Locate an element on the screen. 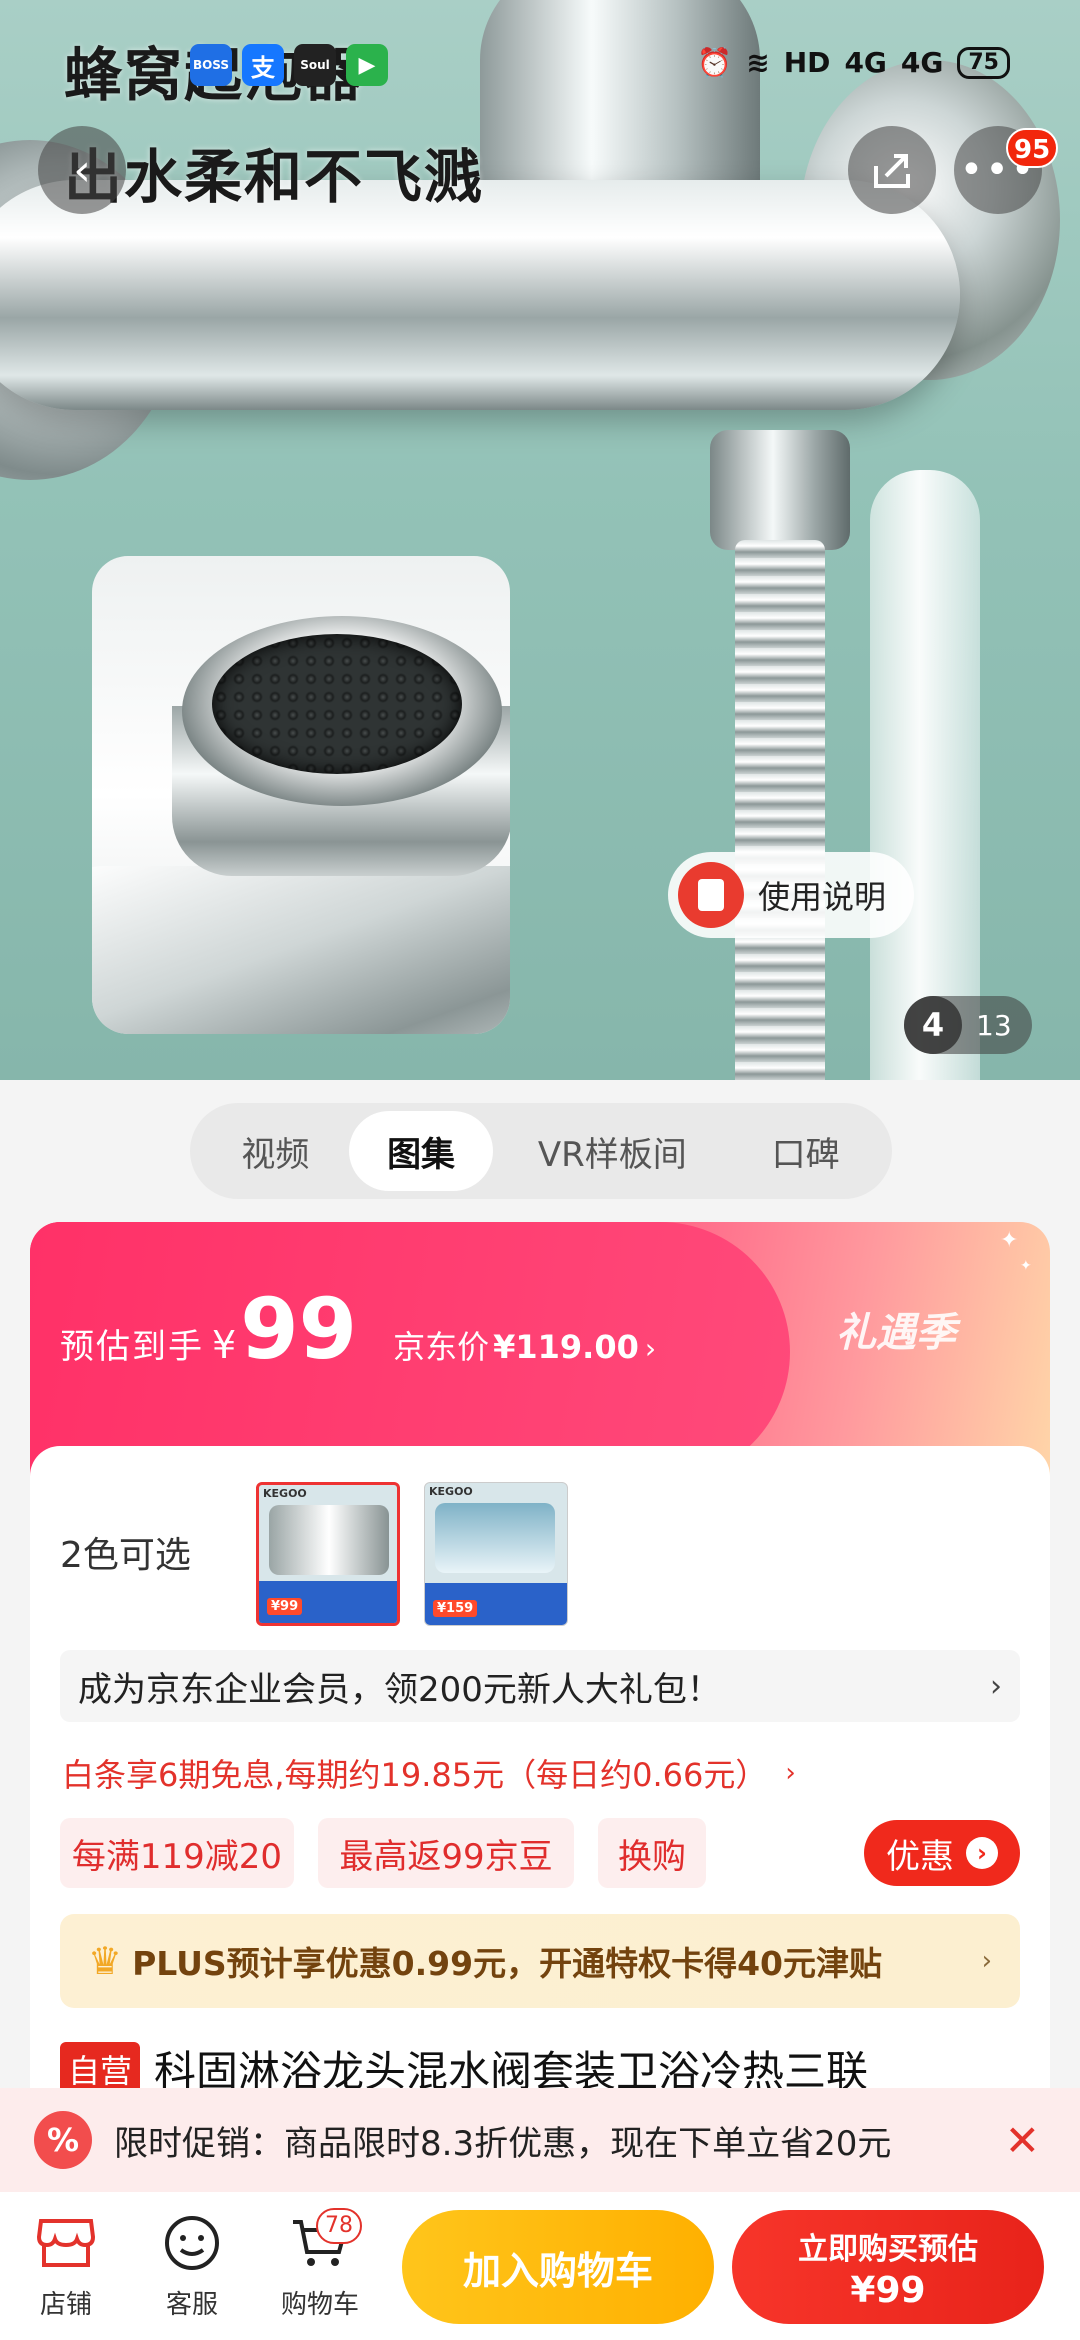  message-badge: 95 is located at coordinates (1032, 148).